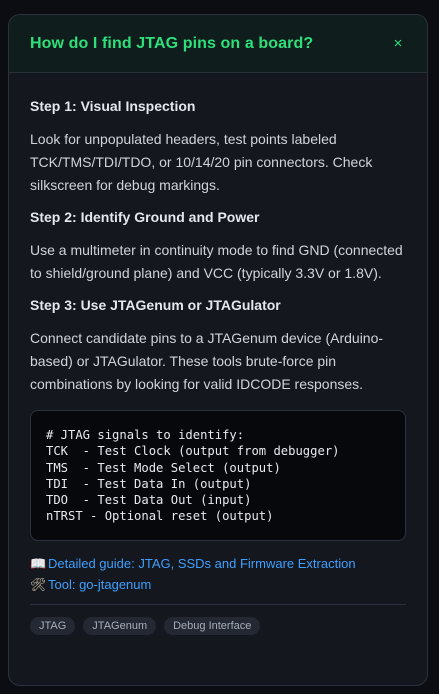 Image resolution: width=439 pixels, height=694 pixels. What do you see at coordinates (218, 584) in the screenshot?
I see `tool-link: 🛠 Tool: go-jtagenum` at bounding box center [218, 584].